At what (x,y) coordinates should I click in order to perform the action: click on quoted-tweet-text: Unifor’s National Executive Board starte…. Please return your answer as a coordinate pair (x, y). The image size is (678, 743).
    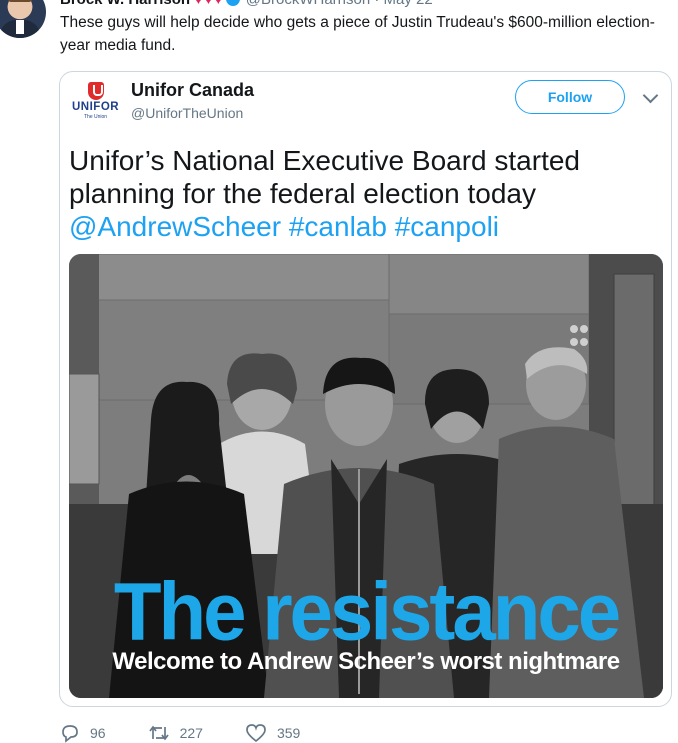
    Looking at the image, I should click on (366, 193).